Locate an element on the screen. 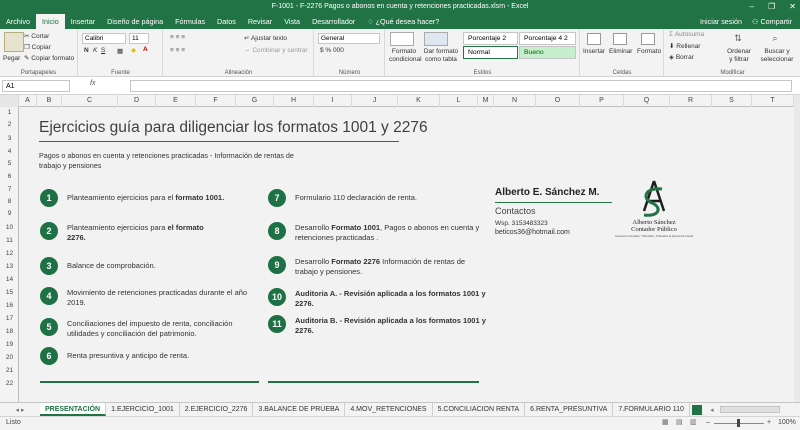  col-header: J is located at coordinates (375, 101).